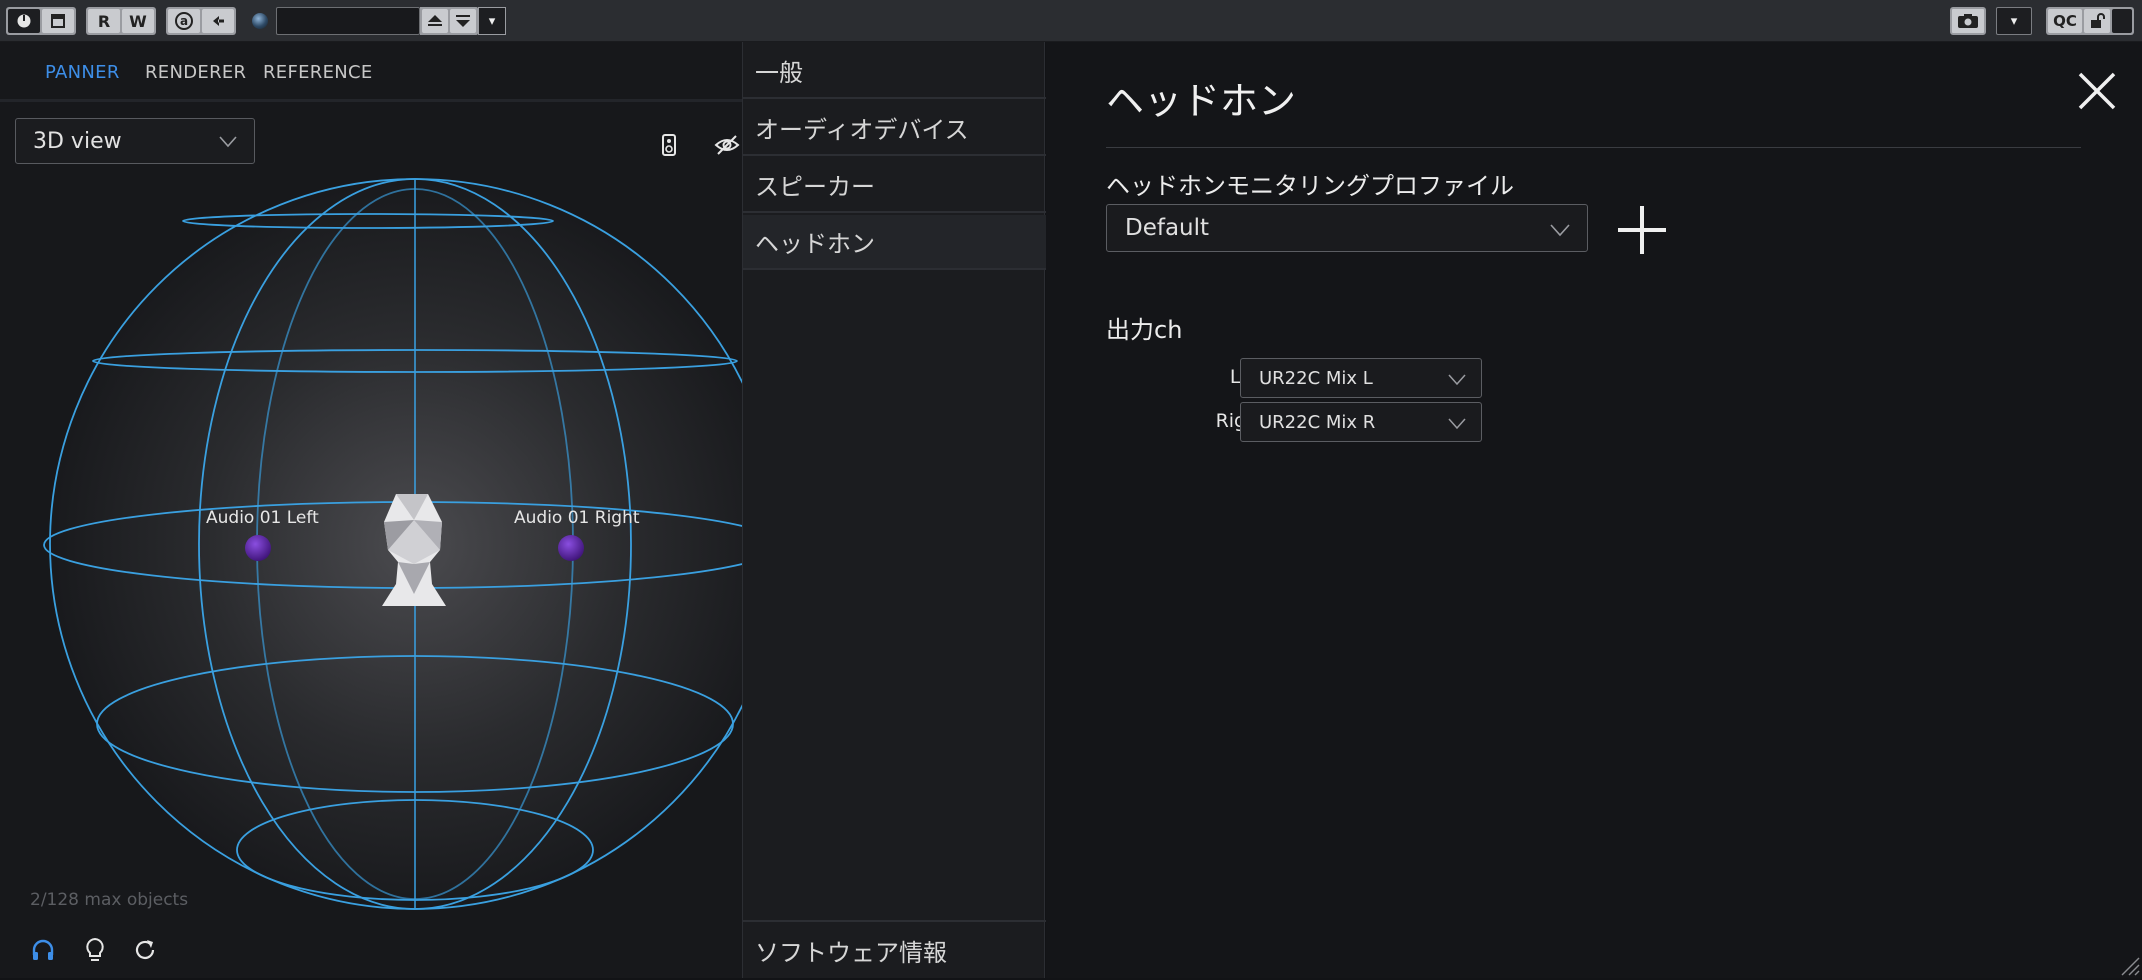 The image size is (2142, 980). I want to click on upload-arrow-icon, so click(435, 20).